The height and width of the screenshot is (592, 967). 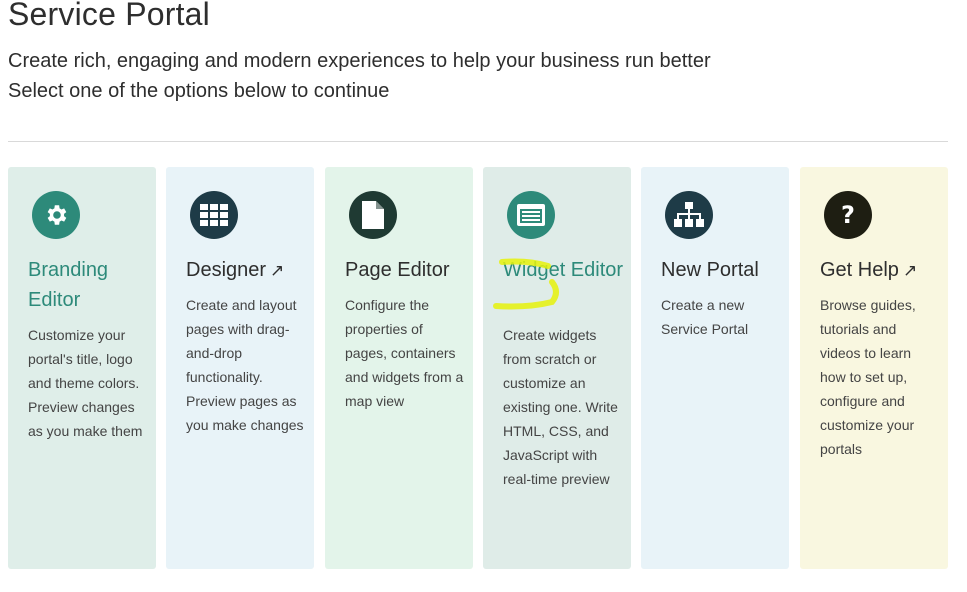 What do you see at coordinates (859, 270) in the screenshot?
I see `get-help-title-text: Get Help` at bounding box center [859, 270].